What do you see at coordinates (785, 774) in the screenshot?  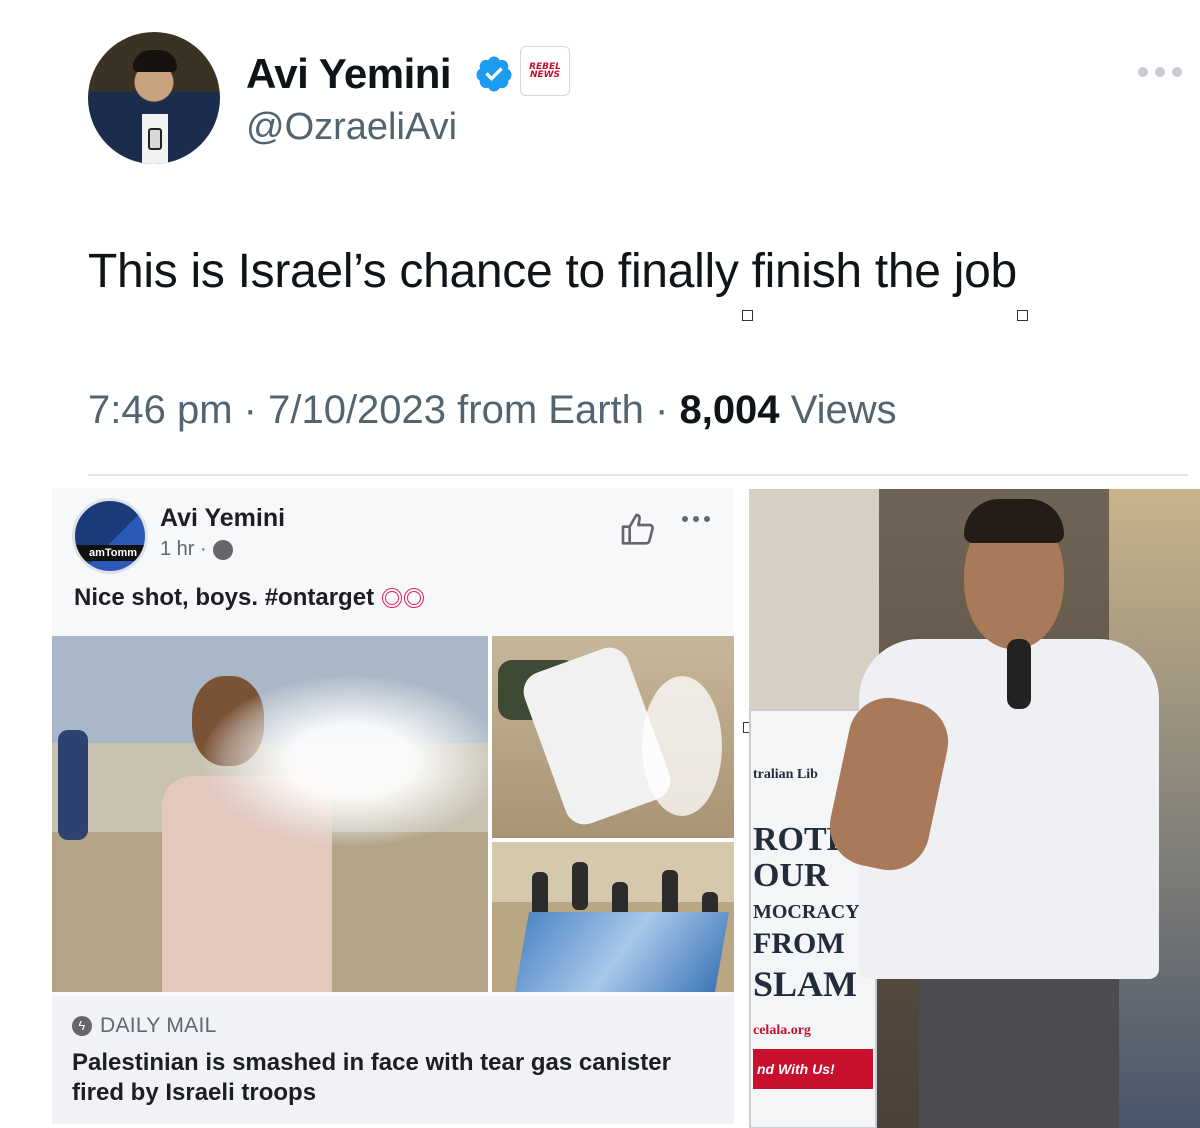 I see `sign-line: tralian Lib` at bounding box center [785, 774].